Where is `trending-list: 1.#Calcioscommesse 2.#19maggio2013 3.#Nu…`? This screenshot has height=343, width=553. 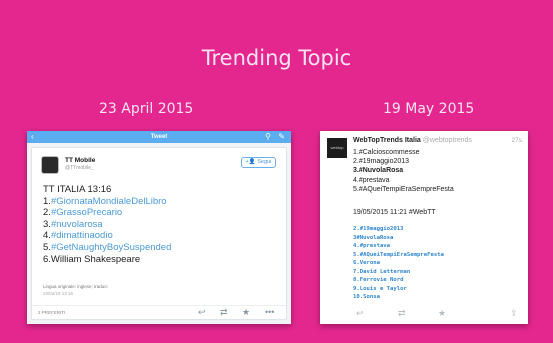
trending-list: 1.#Calcioscommesse 2.#19maggio2013 3.#Nu… is located at coordinates (403, 171).